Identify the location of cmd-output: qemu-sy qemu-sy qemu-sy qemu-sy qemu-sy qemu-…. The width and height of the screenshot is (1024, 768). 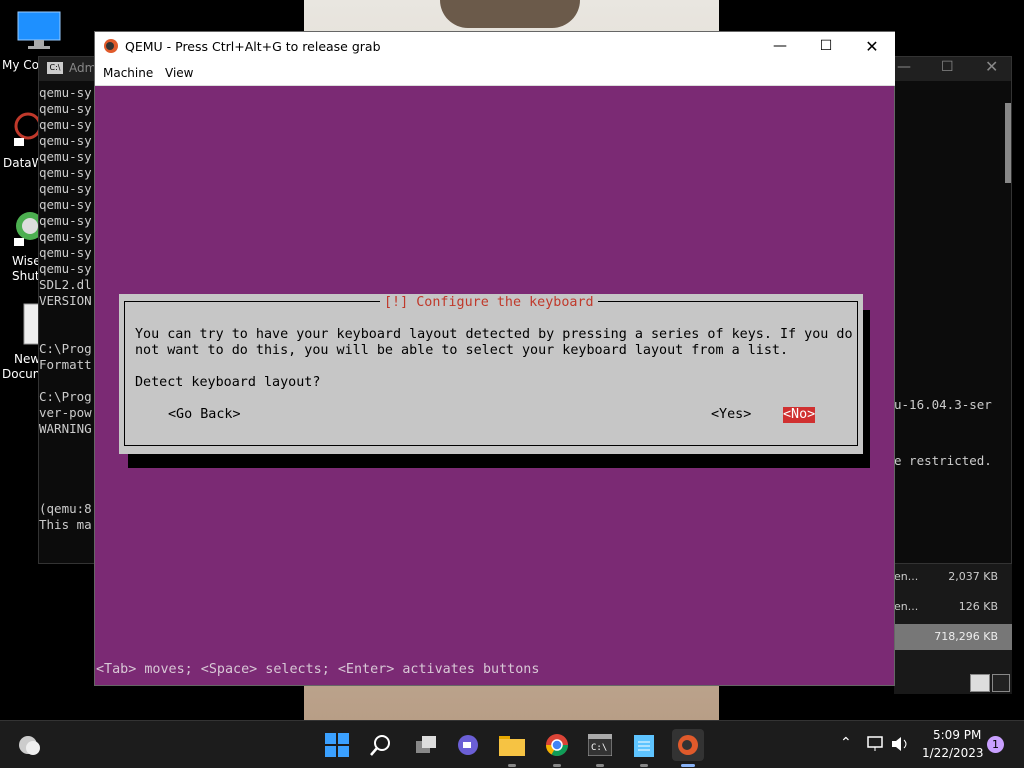
(65, 309).